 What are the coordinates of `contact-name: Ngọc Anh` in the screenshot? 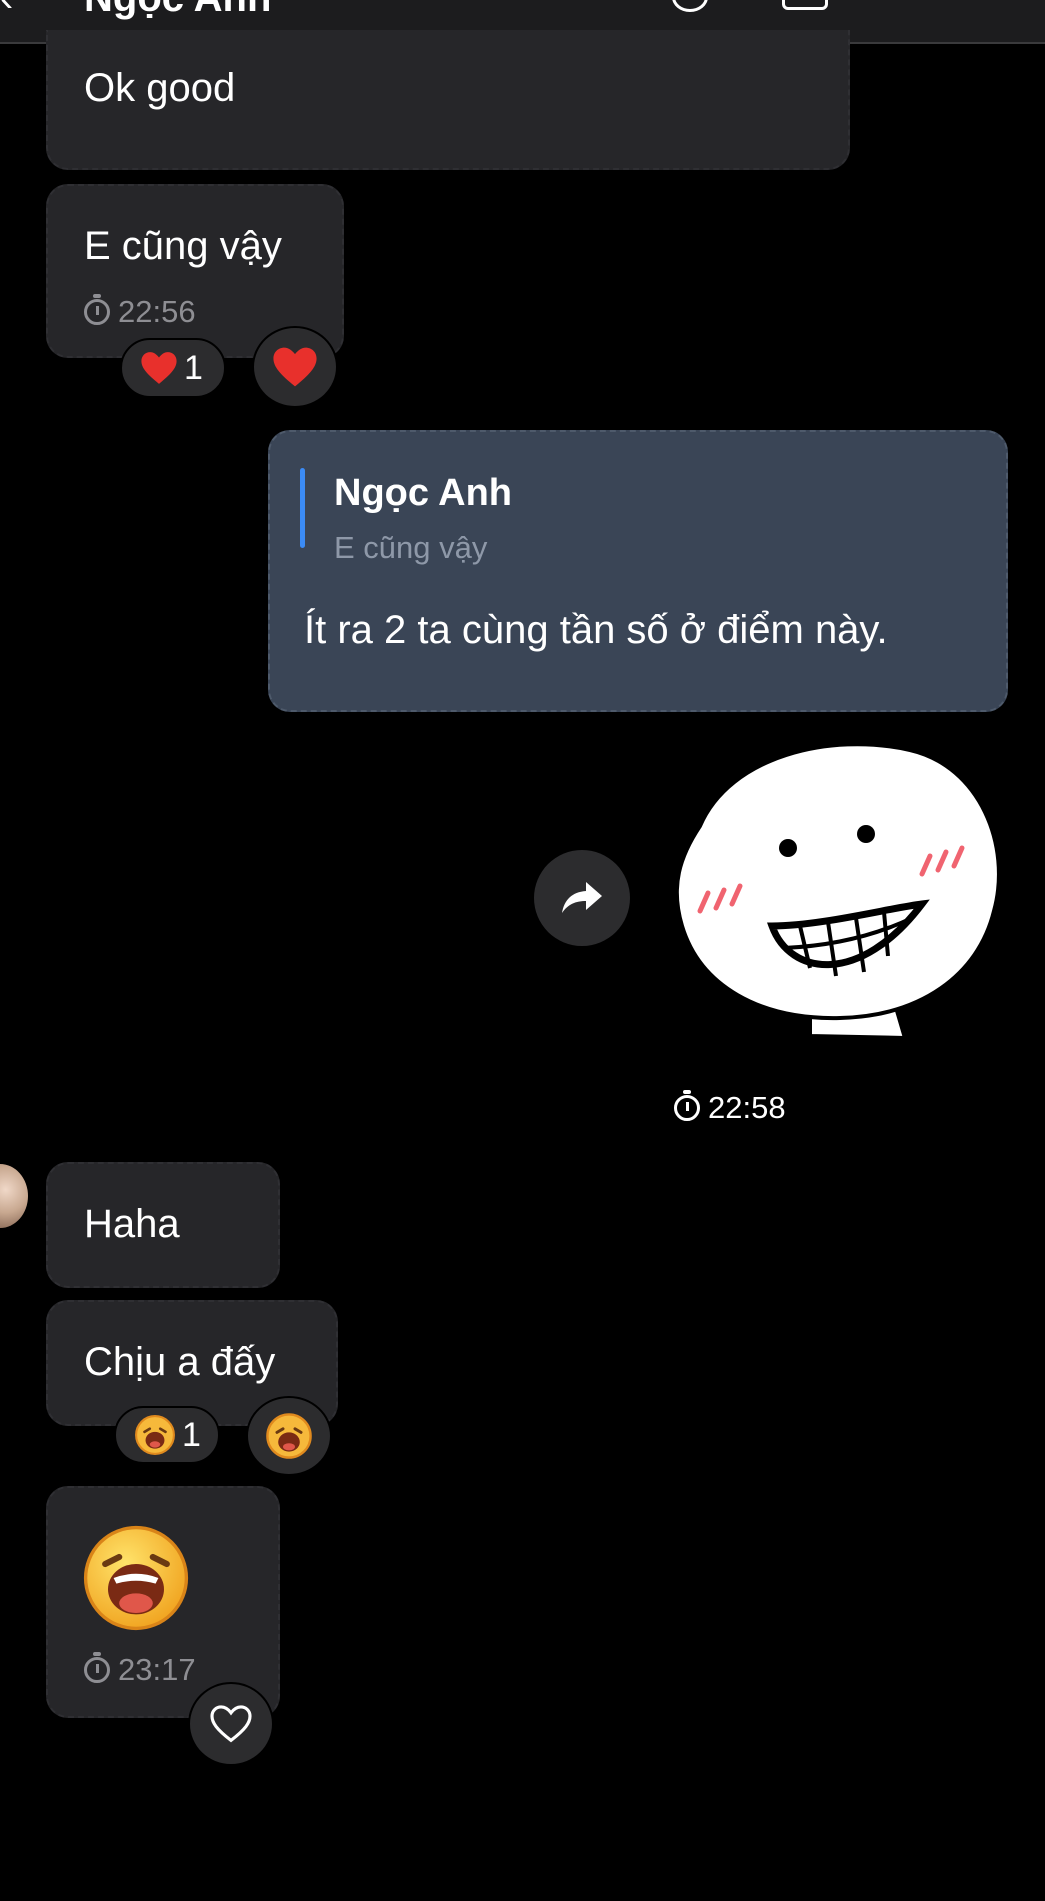 It's located at (177, 10).